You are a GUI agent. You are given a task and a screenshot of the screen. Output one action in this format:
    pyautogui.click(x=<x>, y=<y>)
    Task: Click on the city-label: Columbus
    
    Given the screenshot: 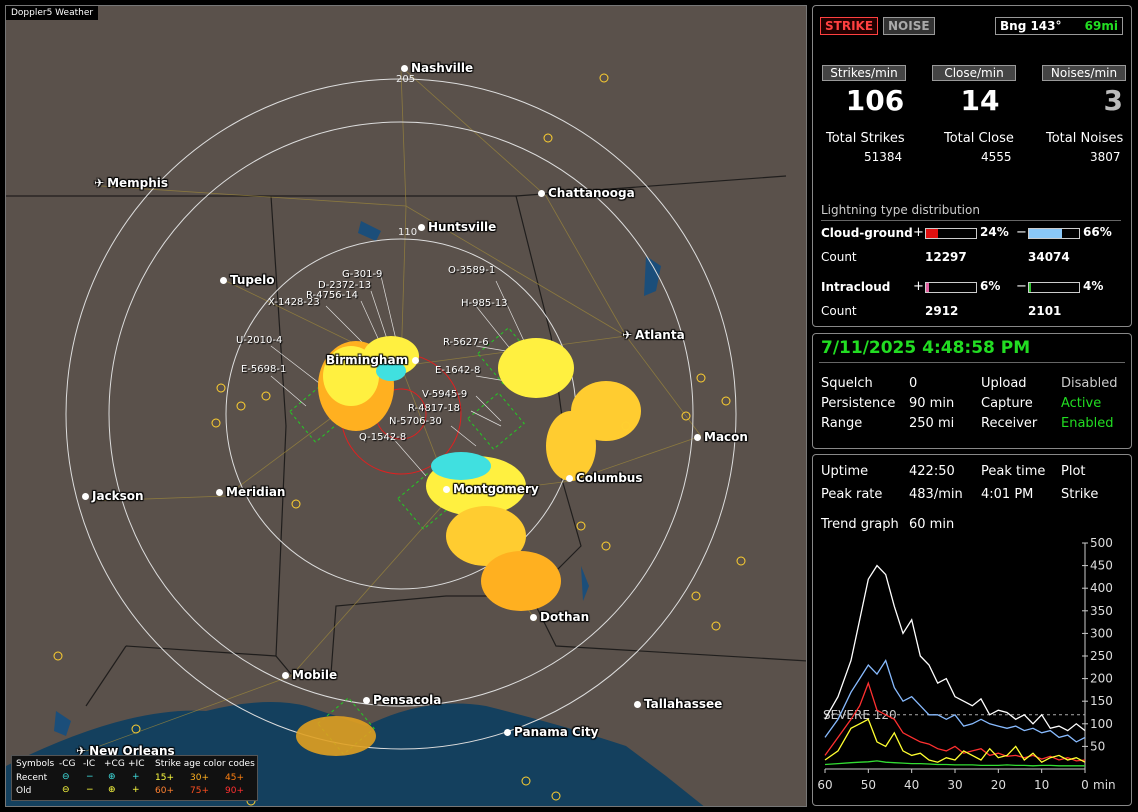 What is the action you would take?
    pyautogui.click(x=604, y=478)
    